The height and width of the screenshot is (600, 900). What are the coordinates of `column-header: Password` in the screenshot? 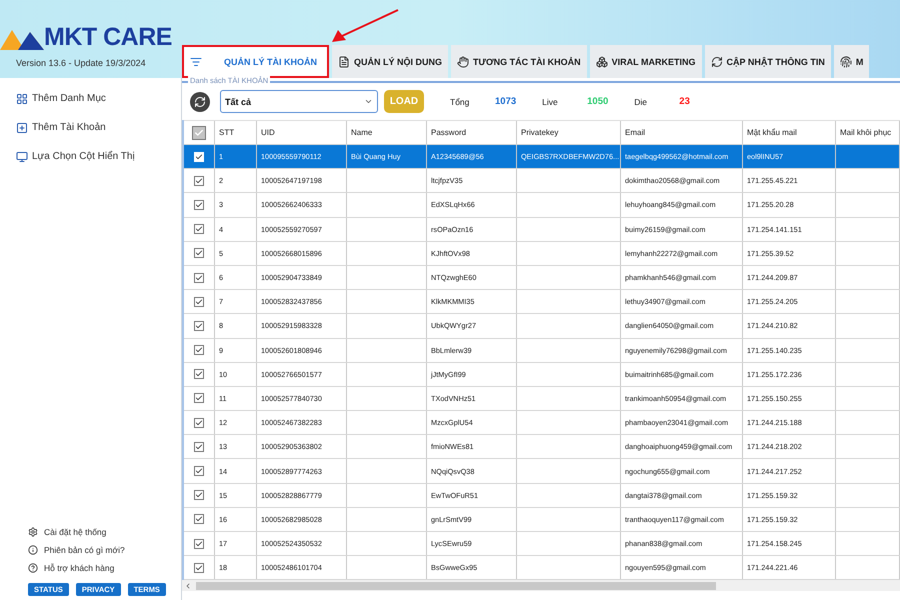 It's located at (472, 132).